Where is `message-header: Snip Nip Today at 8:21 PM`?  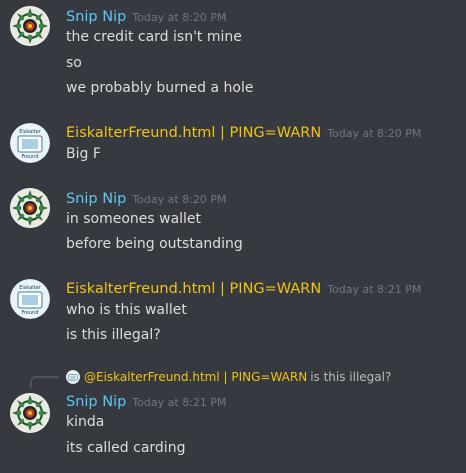
message-header: Snip Nip Today at 8:21 PM is located at coordinates (146, 401).